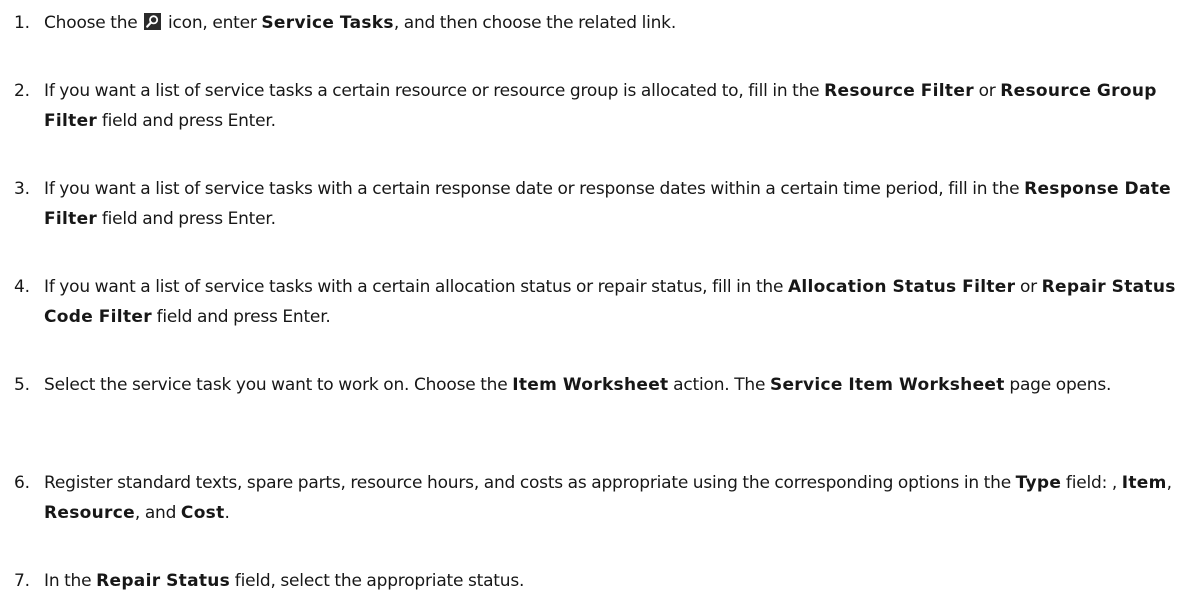  What do you see at coordinates (899, 91) in the screenshot?
I see `ui-term: Resource Filter` at bounding box center [899, 91].